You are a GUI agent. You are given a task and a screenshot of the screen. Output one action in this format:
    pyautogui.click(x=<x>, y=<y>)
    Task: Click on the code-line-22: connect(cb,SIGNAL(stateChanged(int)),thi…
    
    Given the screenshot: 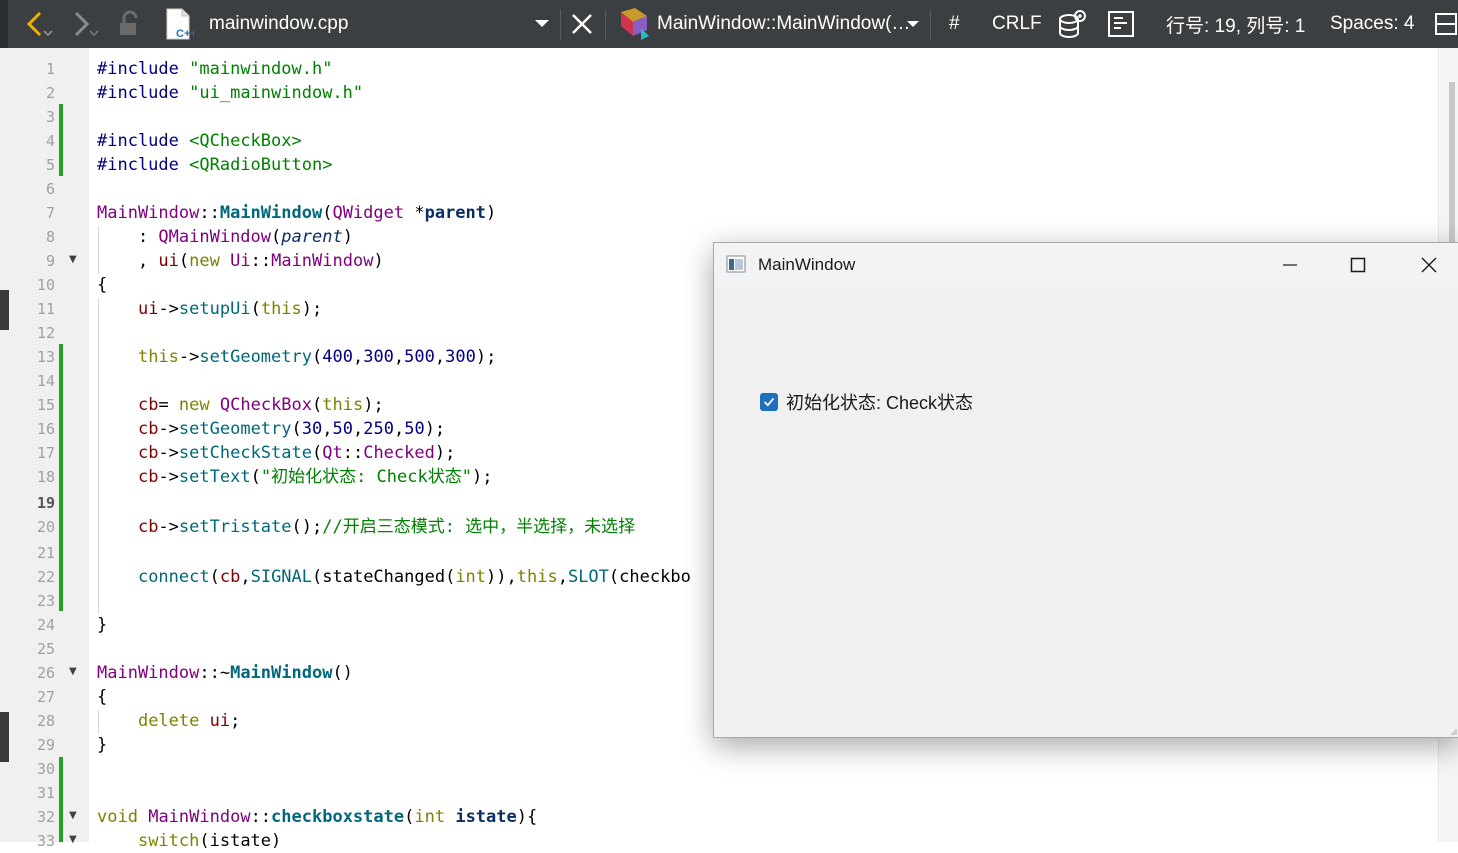 What is the action you would take?
    pyautogui.click(x=414, y=577)
    